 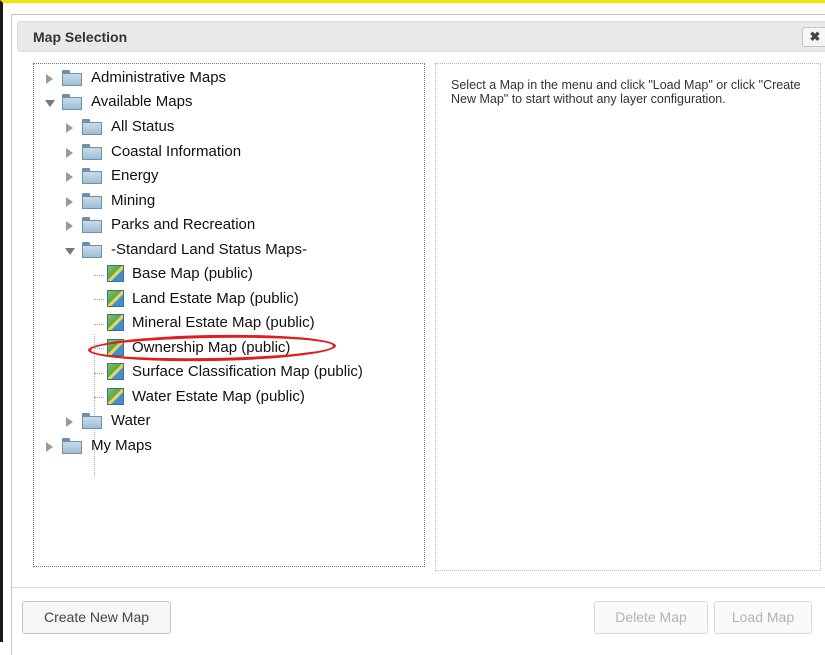 I want to click on tree-node-label: My Maps, so click(x=121, y=445).